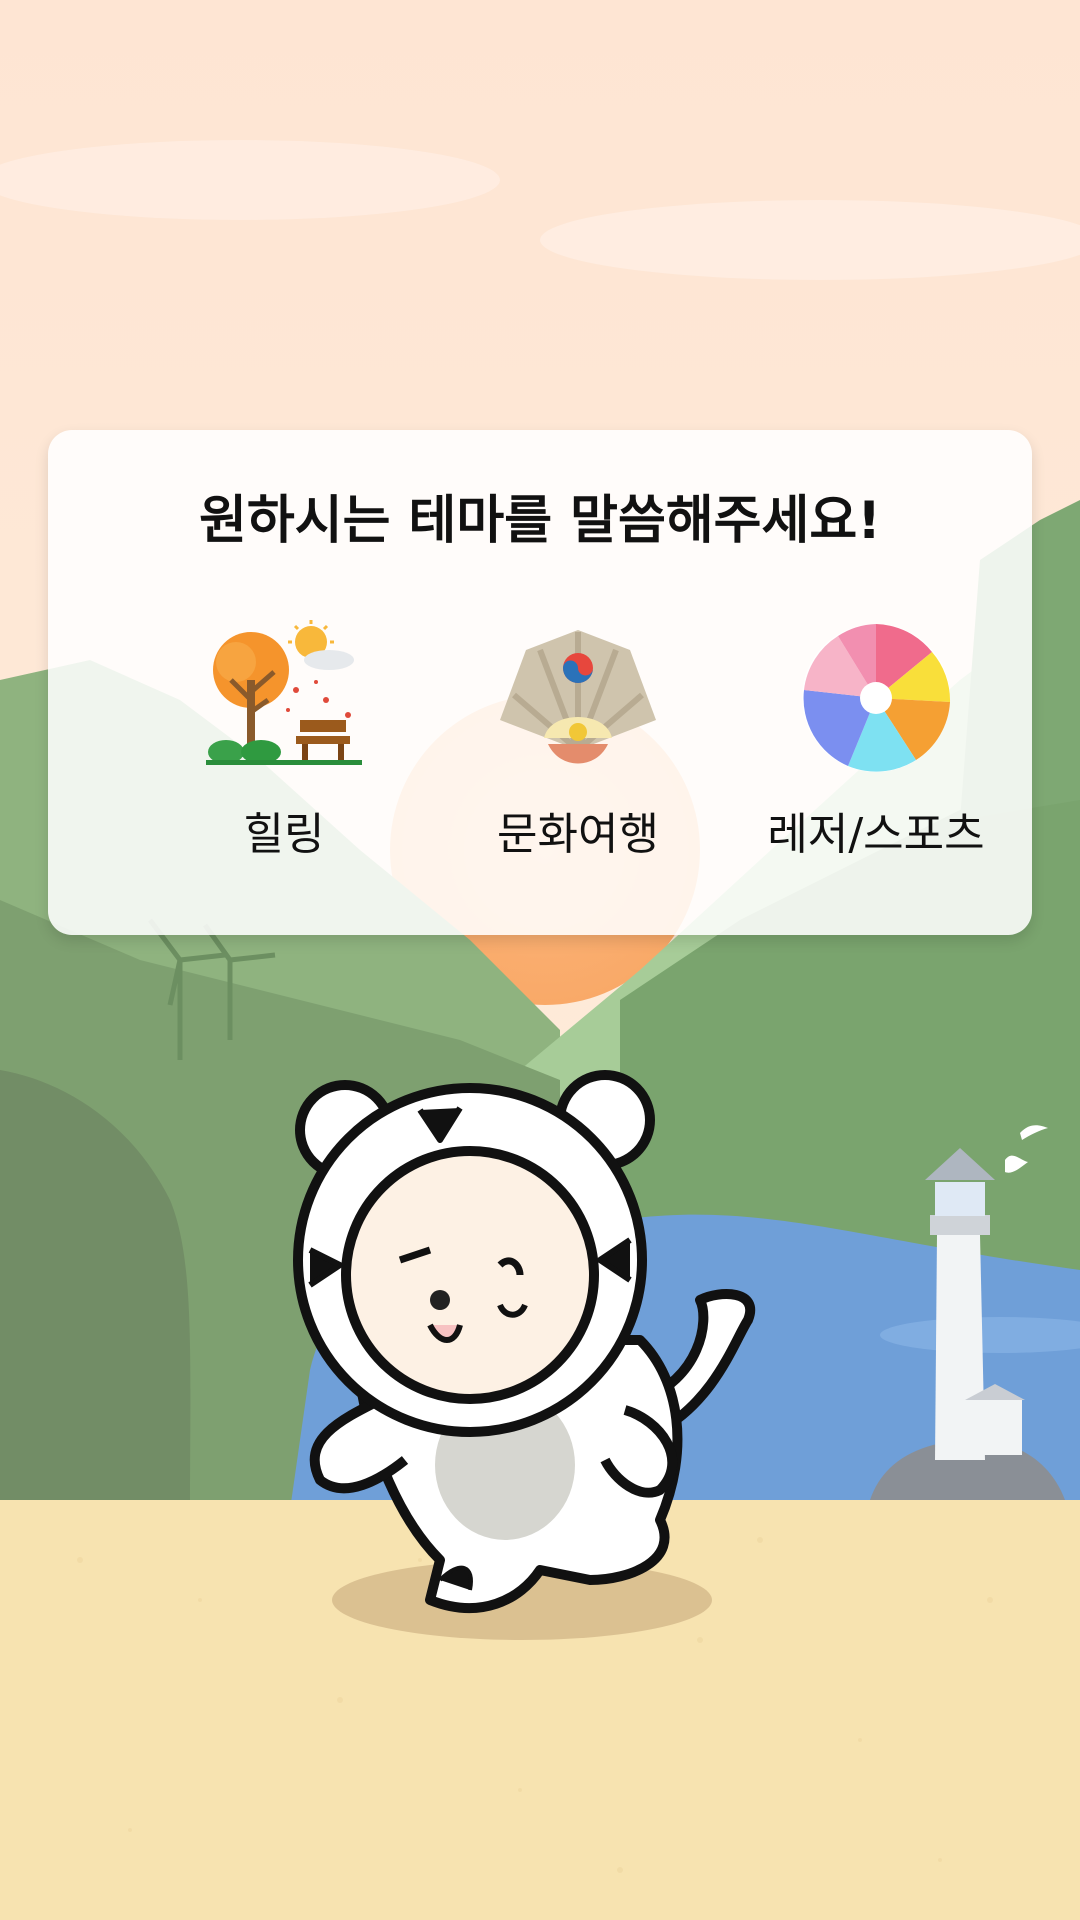 This screenshot has width=1080, height=1920. I want to click on theme-option-leisure-sports: 레저/스포츠, so click(876, 750).